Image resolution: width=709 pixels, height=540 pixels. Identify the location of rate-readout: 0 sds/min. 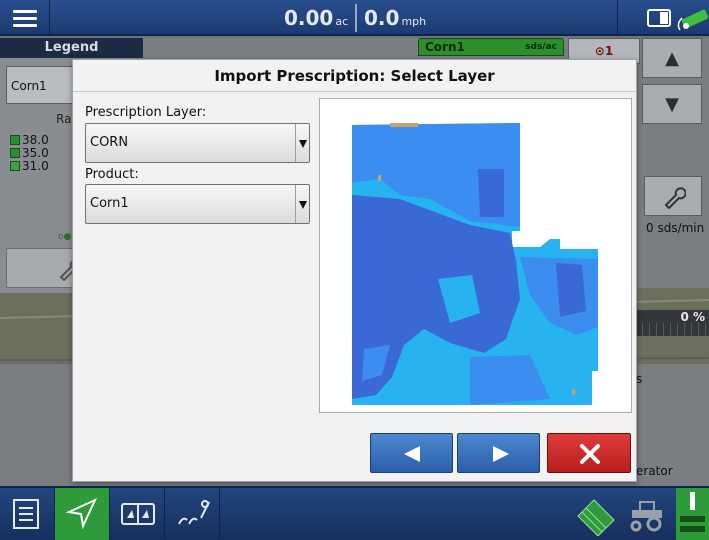
(675, 228).